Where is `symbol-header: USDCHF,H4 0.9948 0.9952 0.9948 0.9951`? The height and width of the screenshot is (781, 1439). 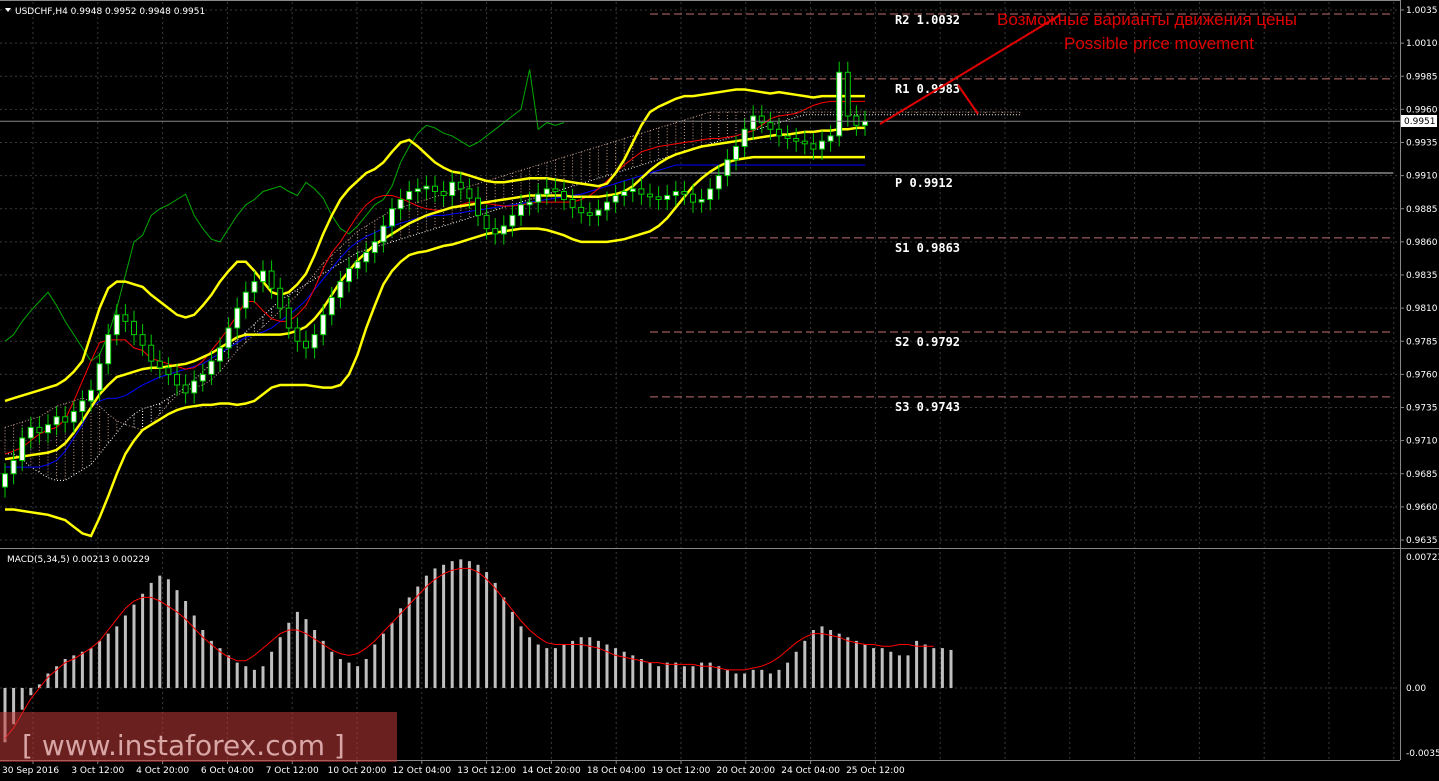
symbol-header: USDCHF,H4 0.9948 0.9952 0.9948 0.9951 is located at coordinates (110, 12).